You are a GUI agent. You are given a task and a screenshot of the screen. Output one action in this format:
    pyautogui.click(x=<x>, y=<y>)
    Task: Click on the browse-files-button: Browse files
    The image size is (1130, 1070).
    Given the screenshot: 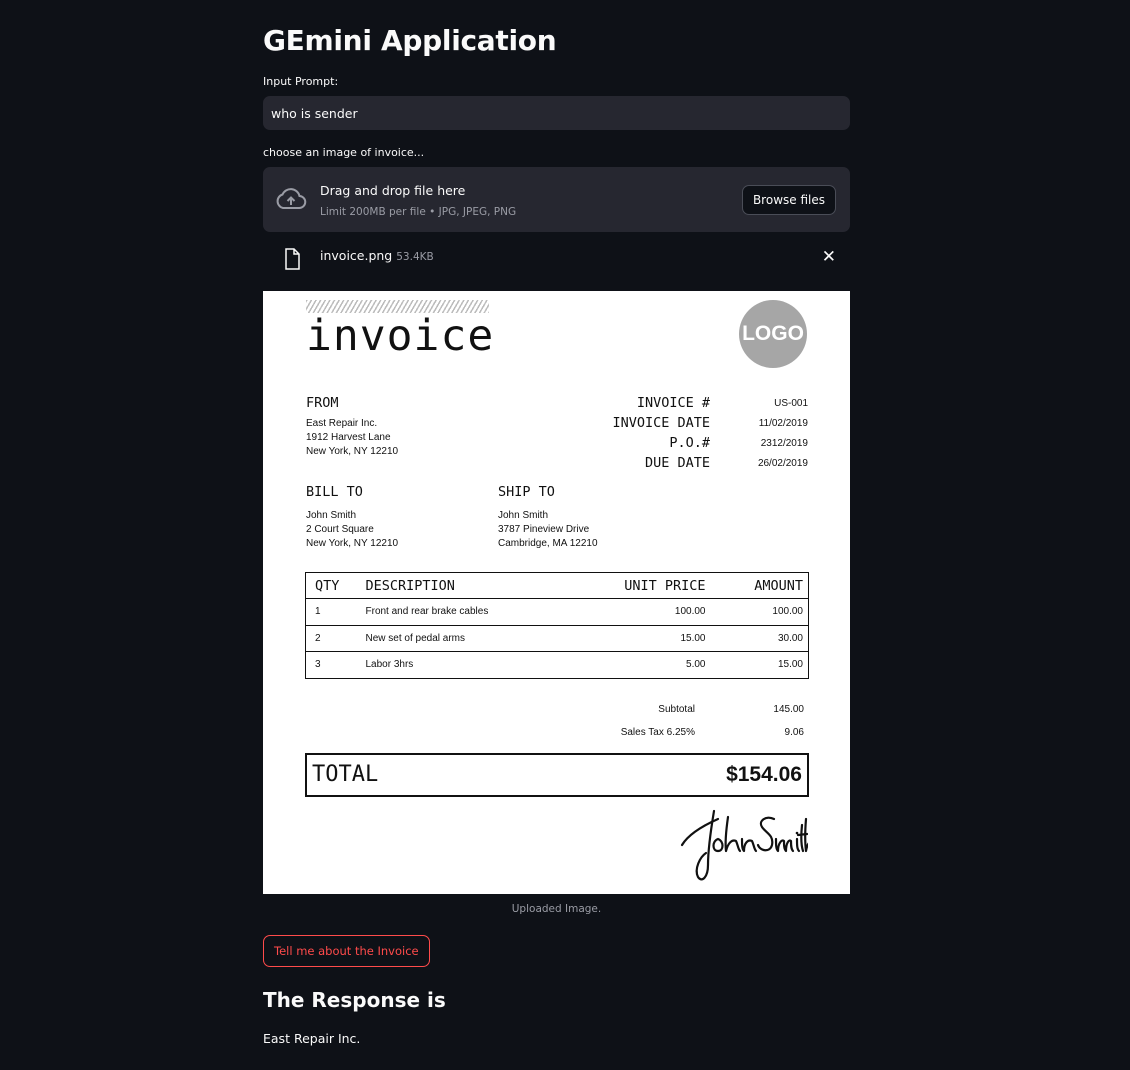 What is the action you would take?
    pyautogui.click(x=788, y=200)
    